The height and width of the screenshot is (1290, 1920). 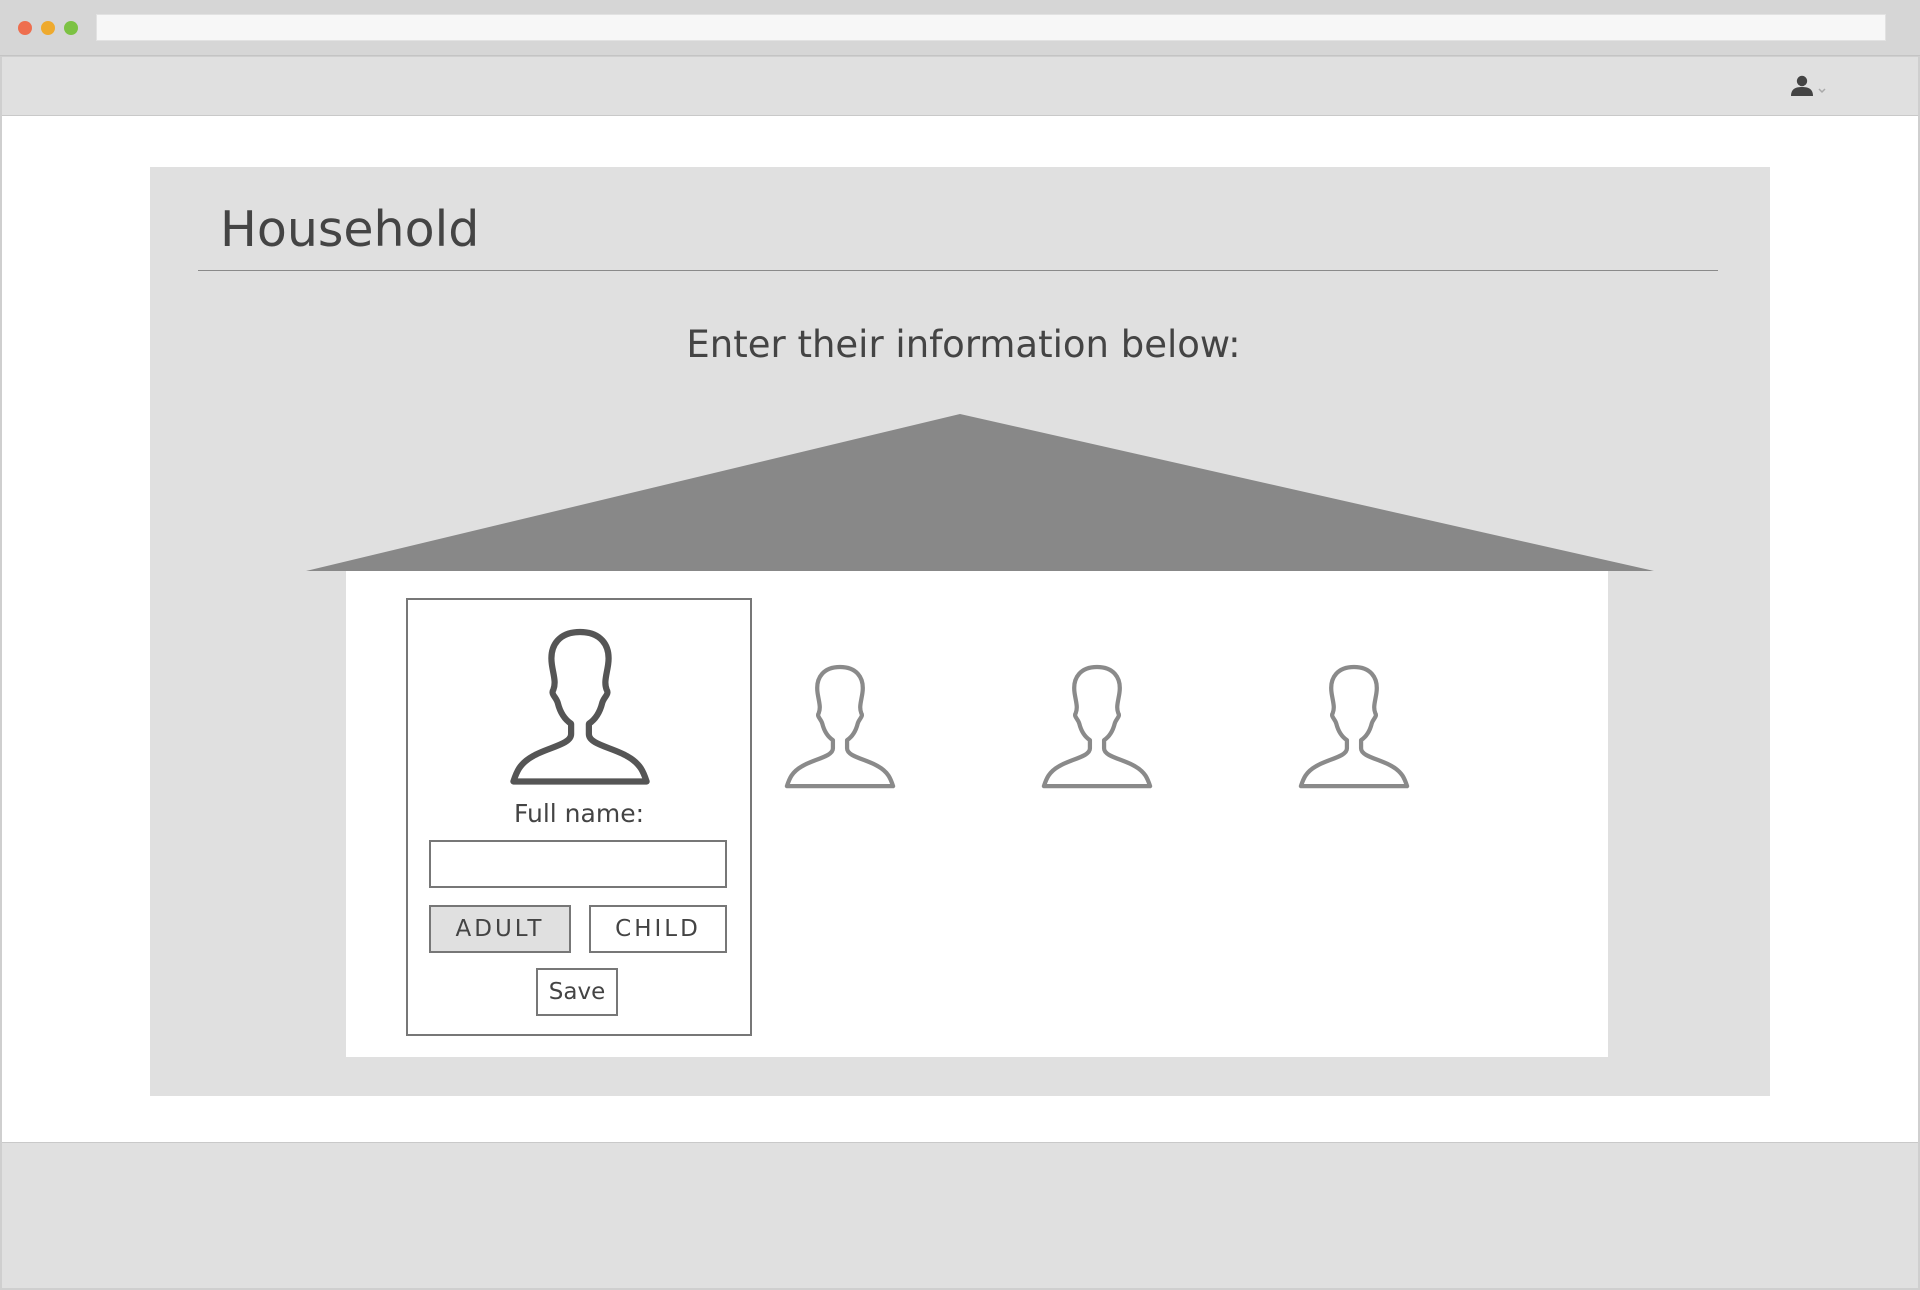 I want to click on user-icon, so click(x=1808, y=85).